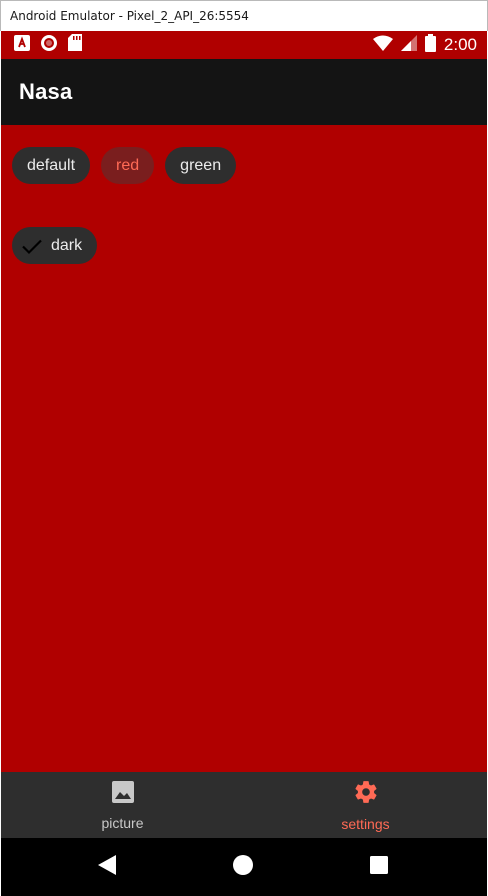  What do you see at coordinates (49, 45) in the screenshot?
I see `record-notification-icon` at bounding box center [49, 45].